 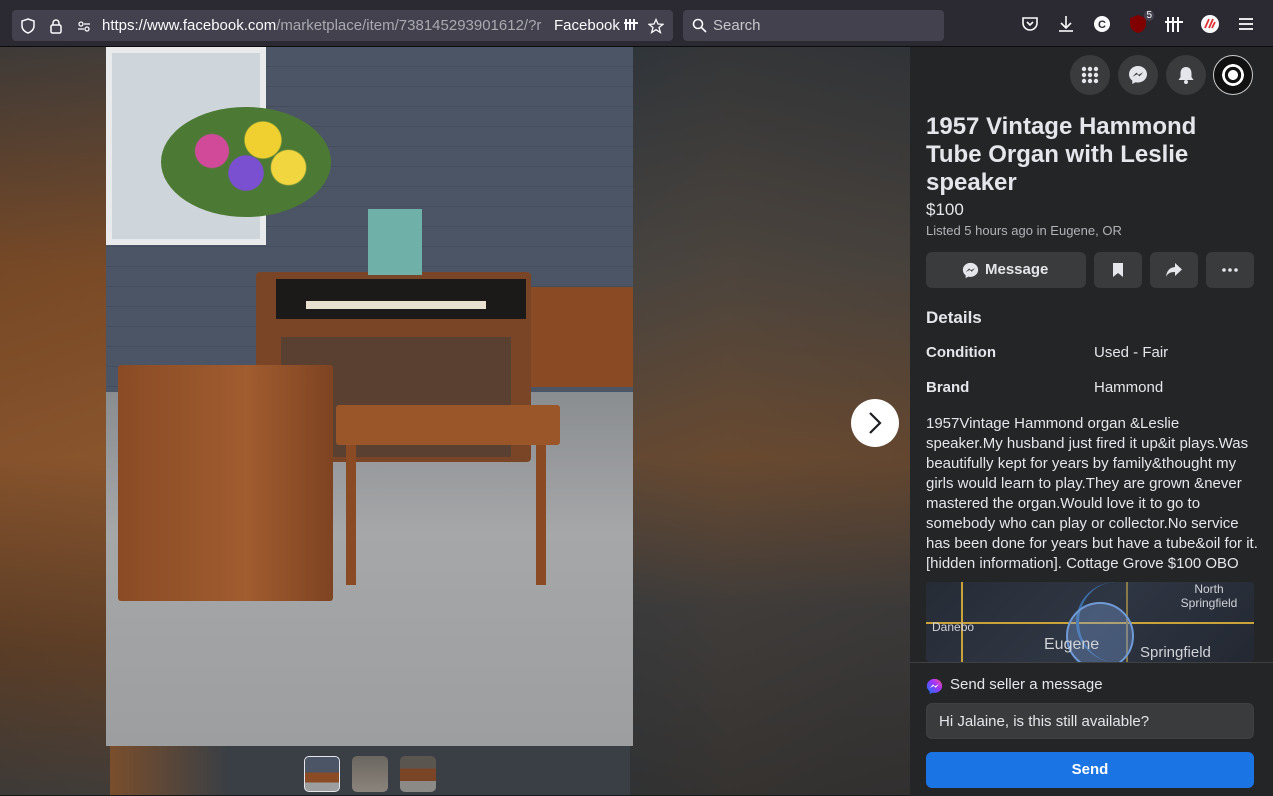 I want to click on next-photo-button, so click(x=875, y=423).